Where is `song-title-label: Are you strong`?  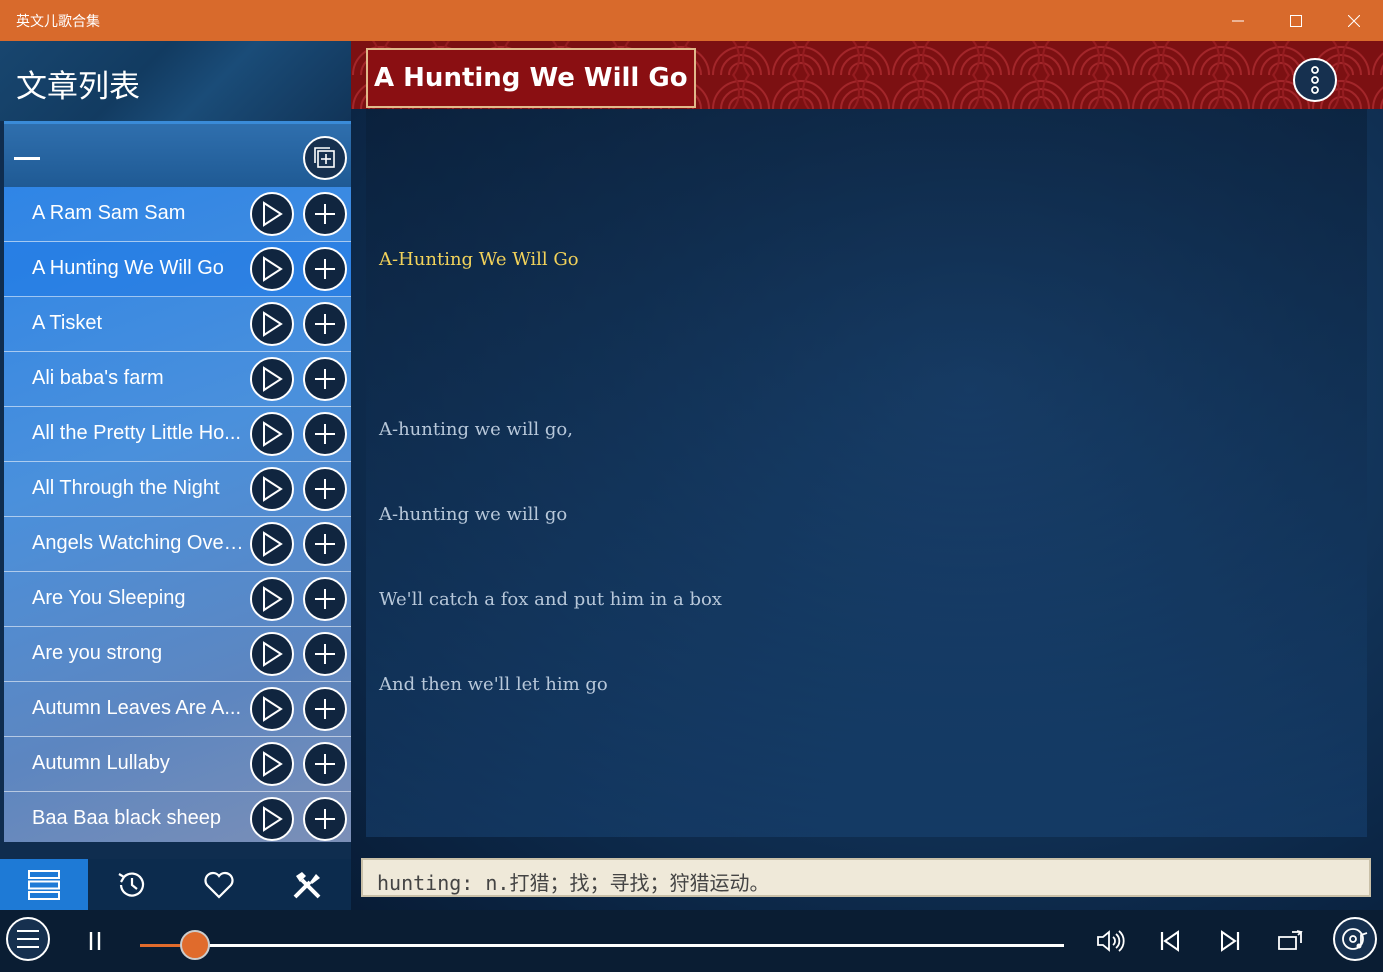
song-title-label: Are you strong is located at coordinates (97, 653).